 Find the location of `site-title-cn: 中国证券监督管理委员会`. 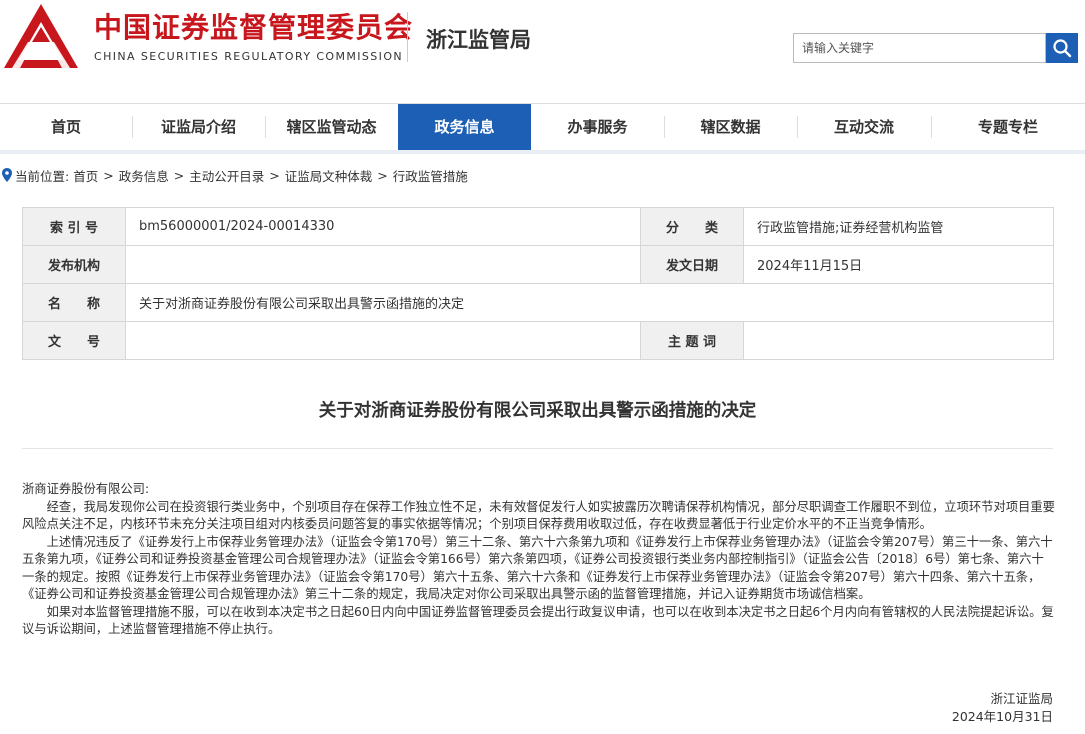

site-title-cn: 中国证券监督管理委员会 is located at coordinates (253, 26).